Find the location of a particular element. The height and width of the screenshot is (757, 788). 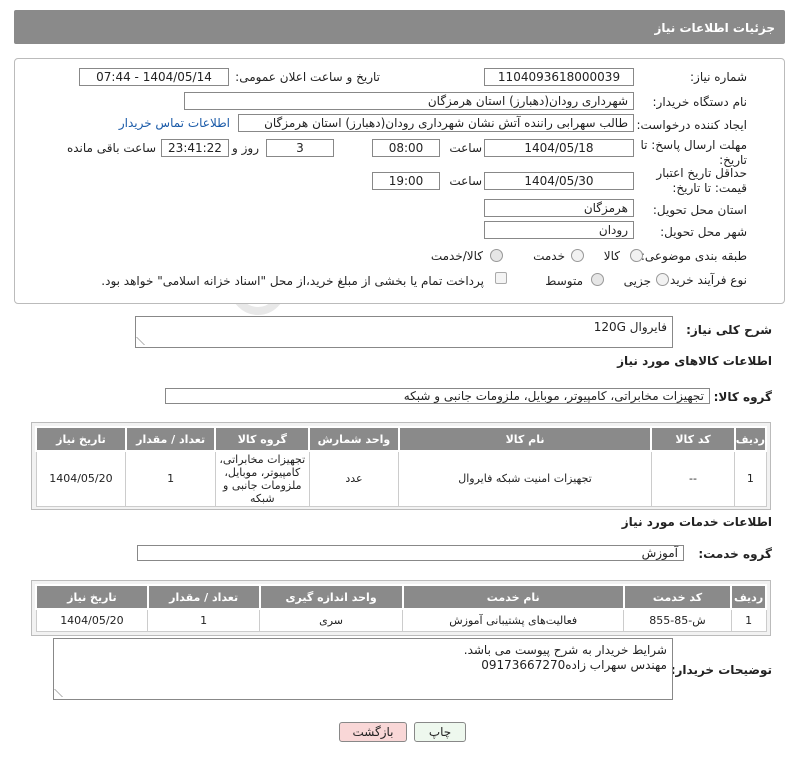

services-cell-name: فعالیت‌های پشتیبانی آموزش is located at coordinates (513, 620).